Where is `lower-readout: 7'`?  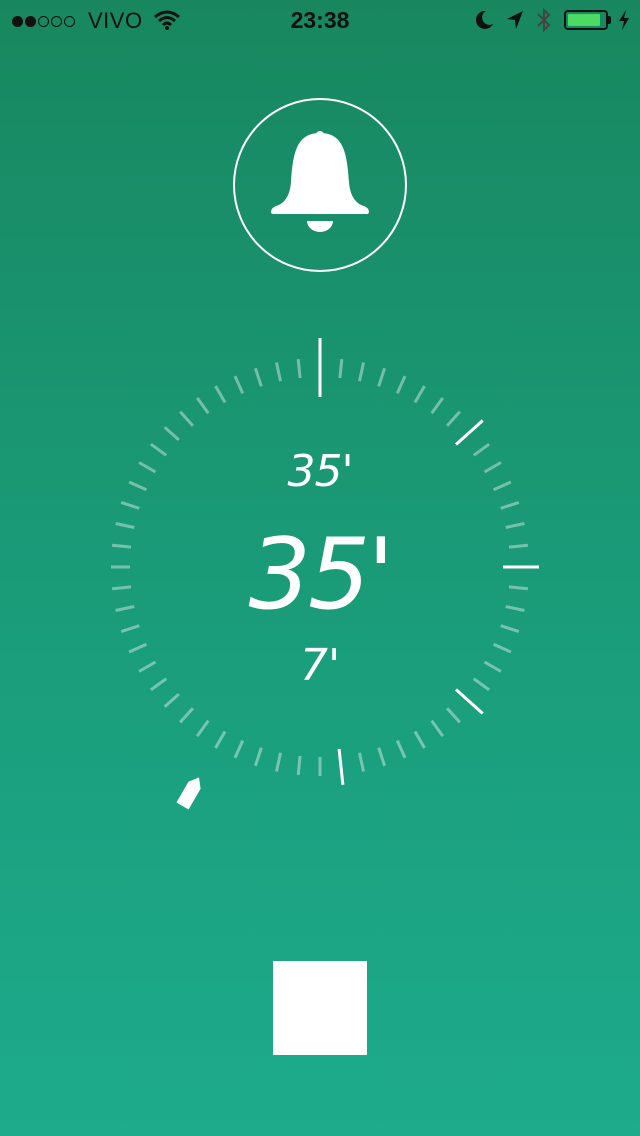 lower-readout: 7' is located at coordinates (320, 665).